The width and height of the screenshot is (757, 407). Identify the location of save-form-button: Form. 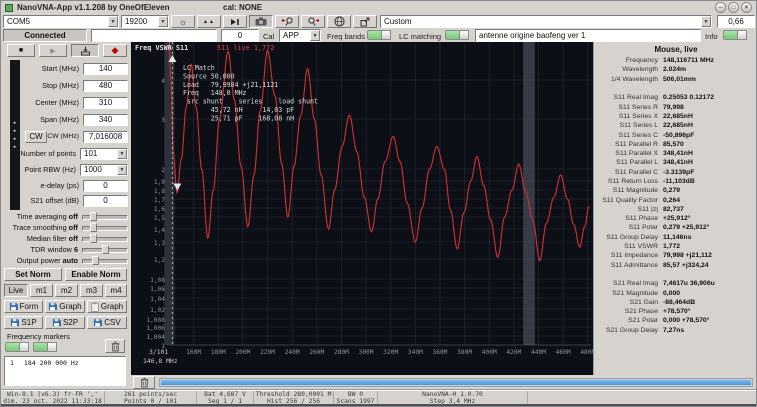
(23, 306).